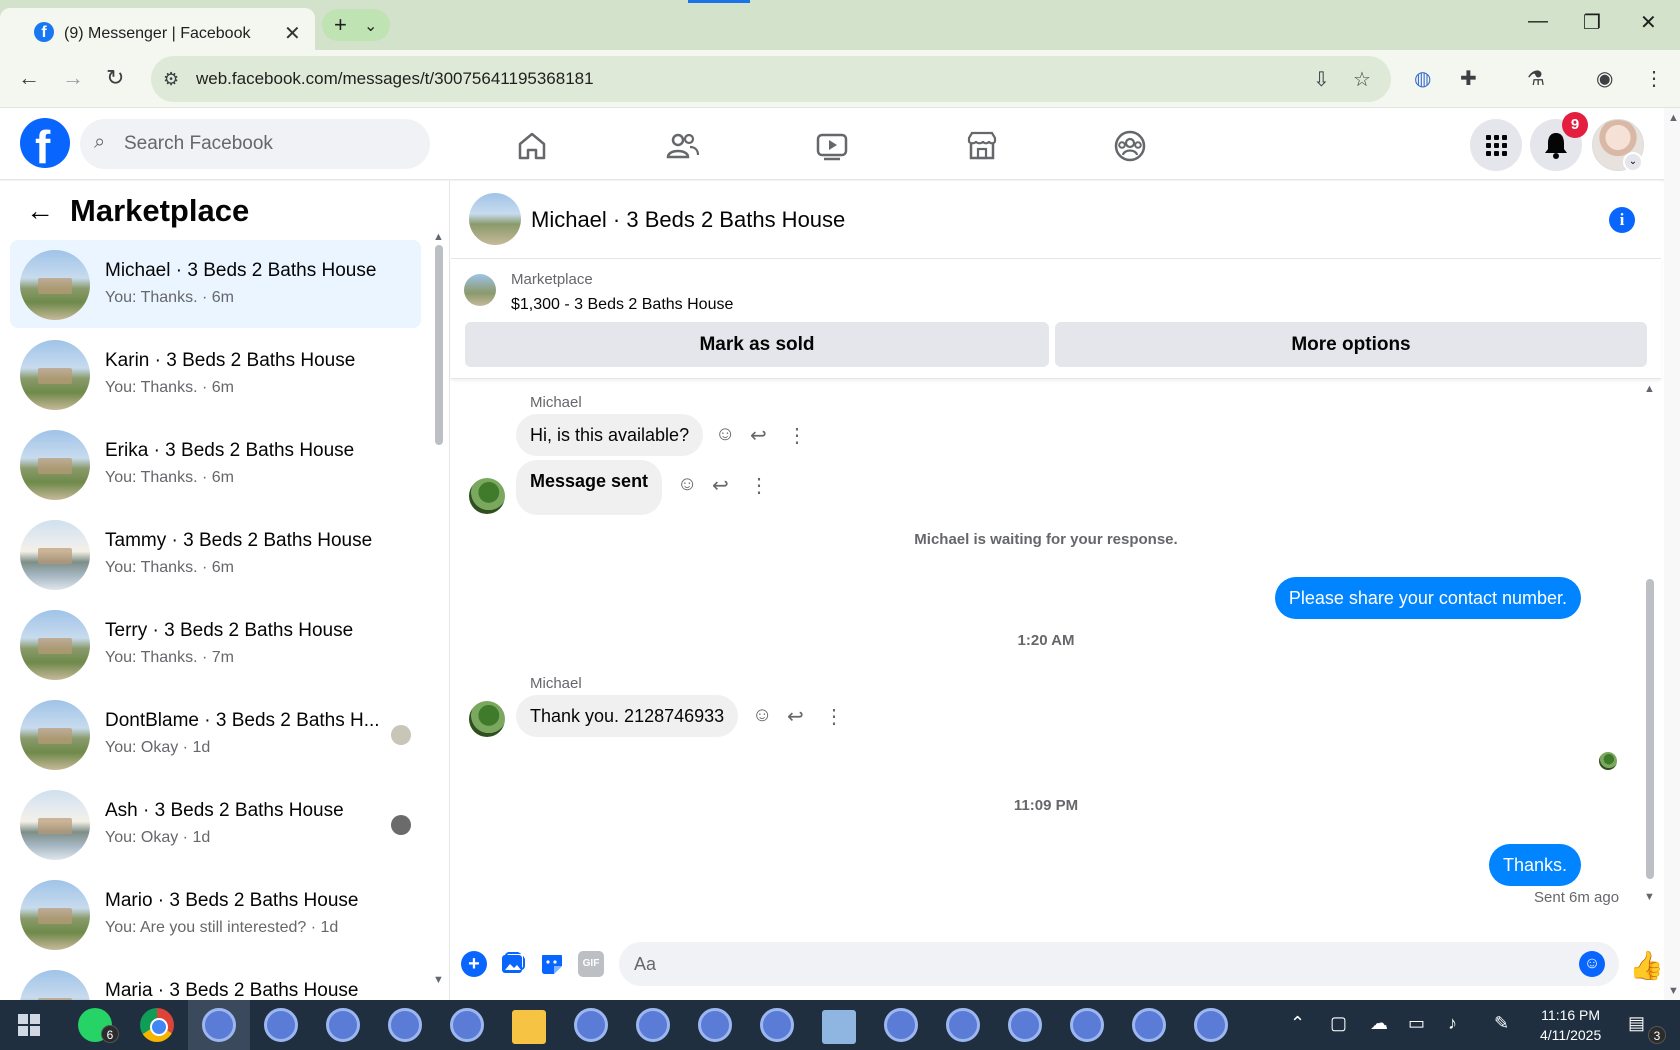  I want to click on restore-icon: ❐, so click(1592, 22).